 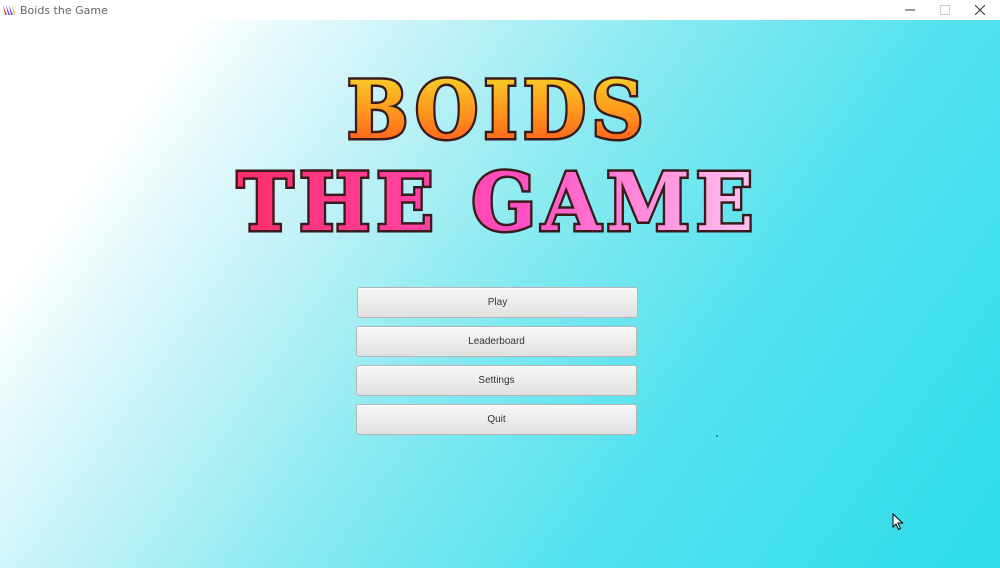 I want to click on logo-line-the-game: THE GAME, so click(x=498, y=202).